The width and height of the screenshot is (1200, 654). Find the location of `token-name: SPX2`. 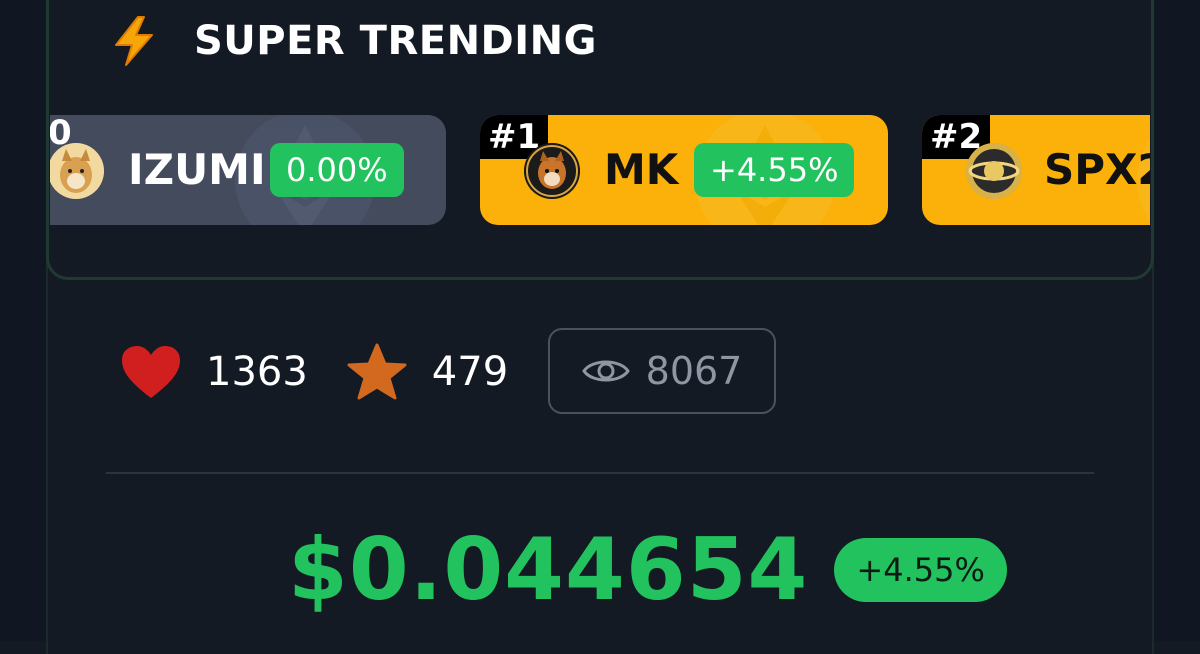

token-name: SPX2 is located at coordinates (1097, 169).